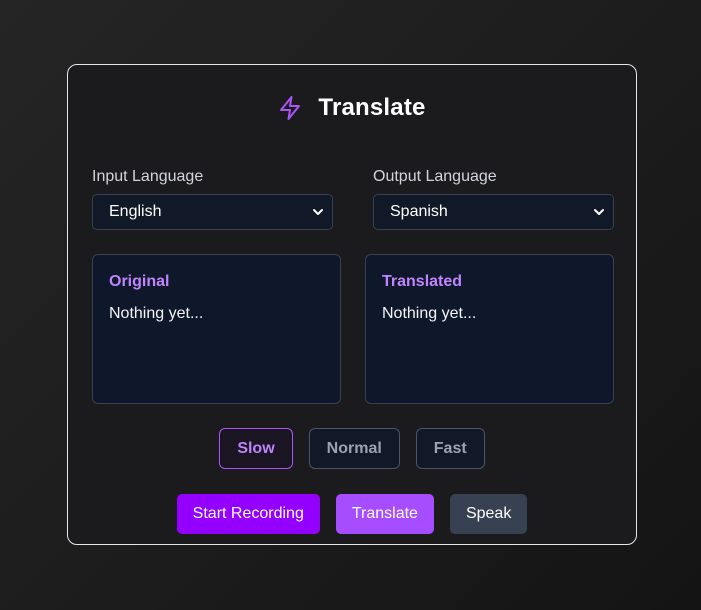  Describe the element at coordinates (488, 514) in the screenshot. I see `speak-button: Speak` at that location.